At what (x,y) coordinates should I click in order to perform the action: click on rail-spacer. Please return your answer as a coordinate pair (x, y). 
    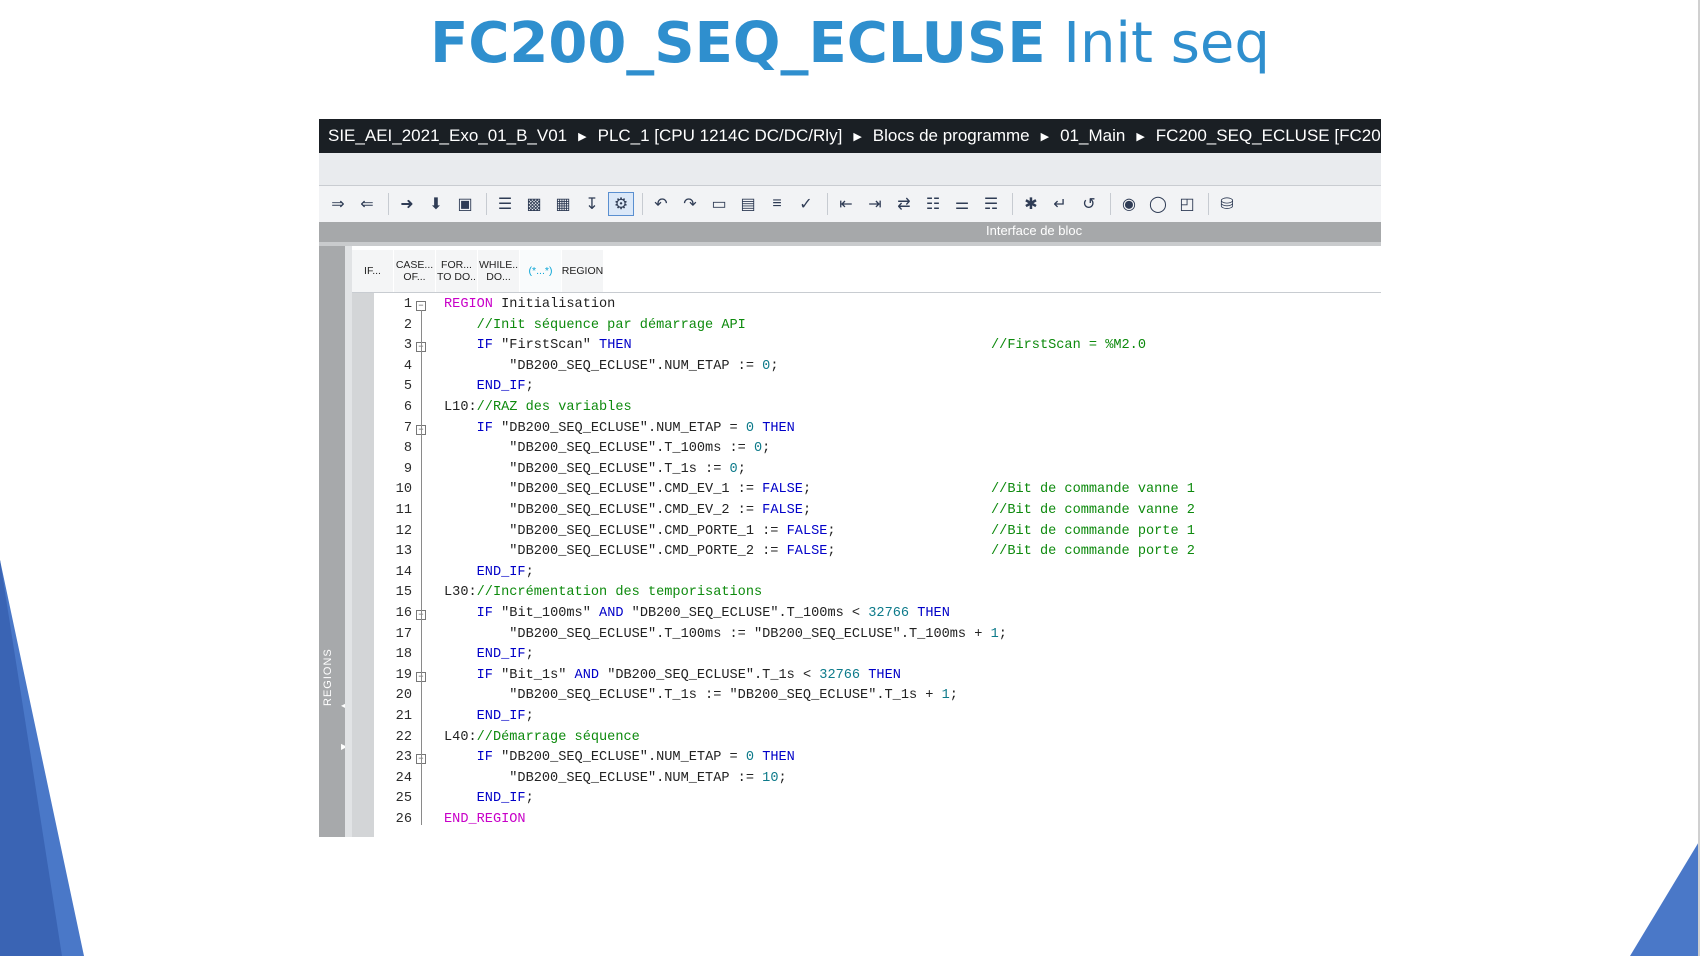
    Looking at the image, I should click on (348, 541).